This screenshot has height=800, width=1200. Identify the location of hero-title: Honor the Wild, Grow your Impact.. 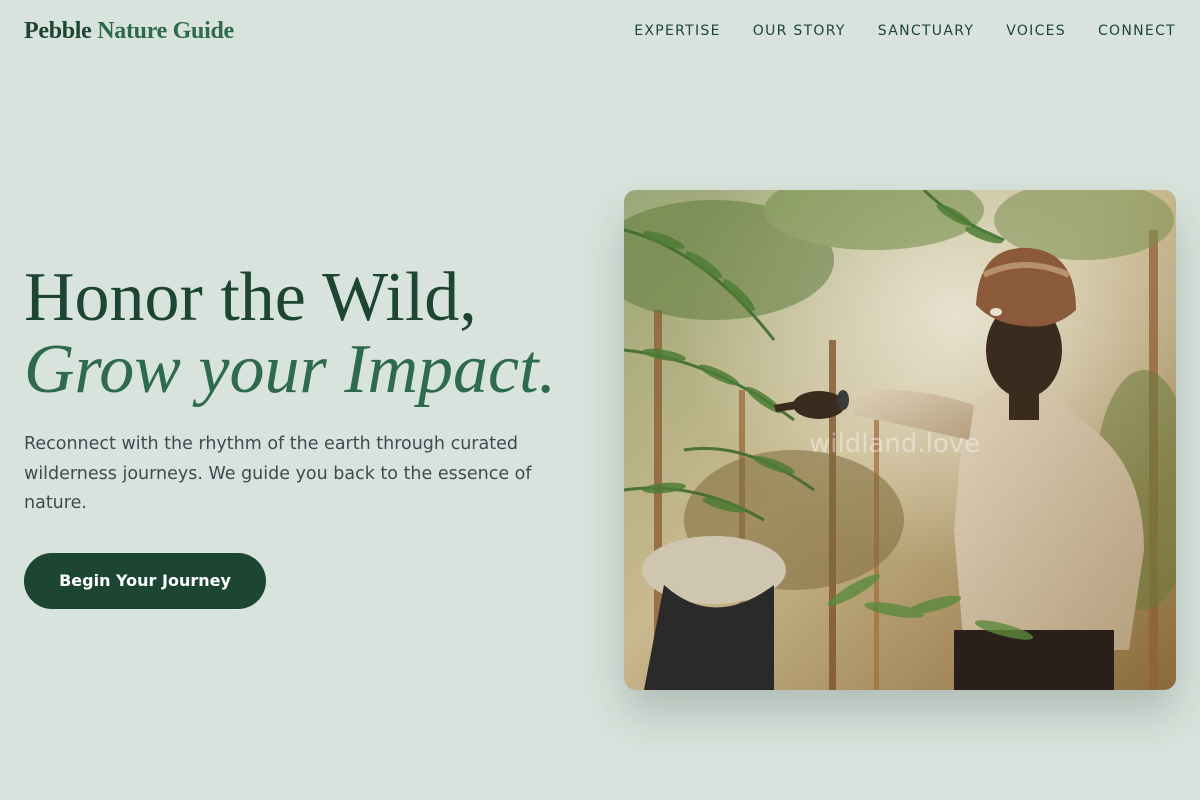
(314, 334).